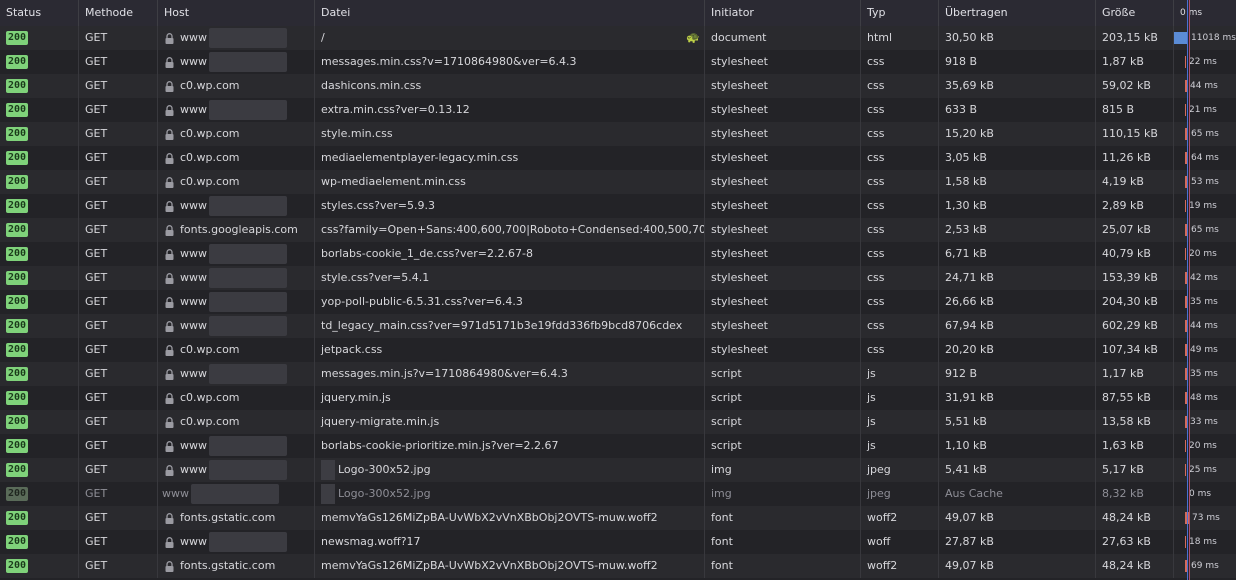  I want to click on file-name: dashicons.min.css, so click(371, 85).